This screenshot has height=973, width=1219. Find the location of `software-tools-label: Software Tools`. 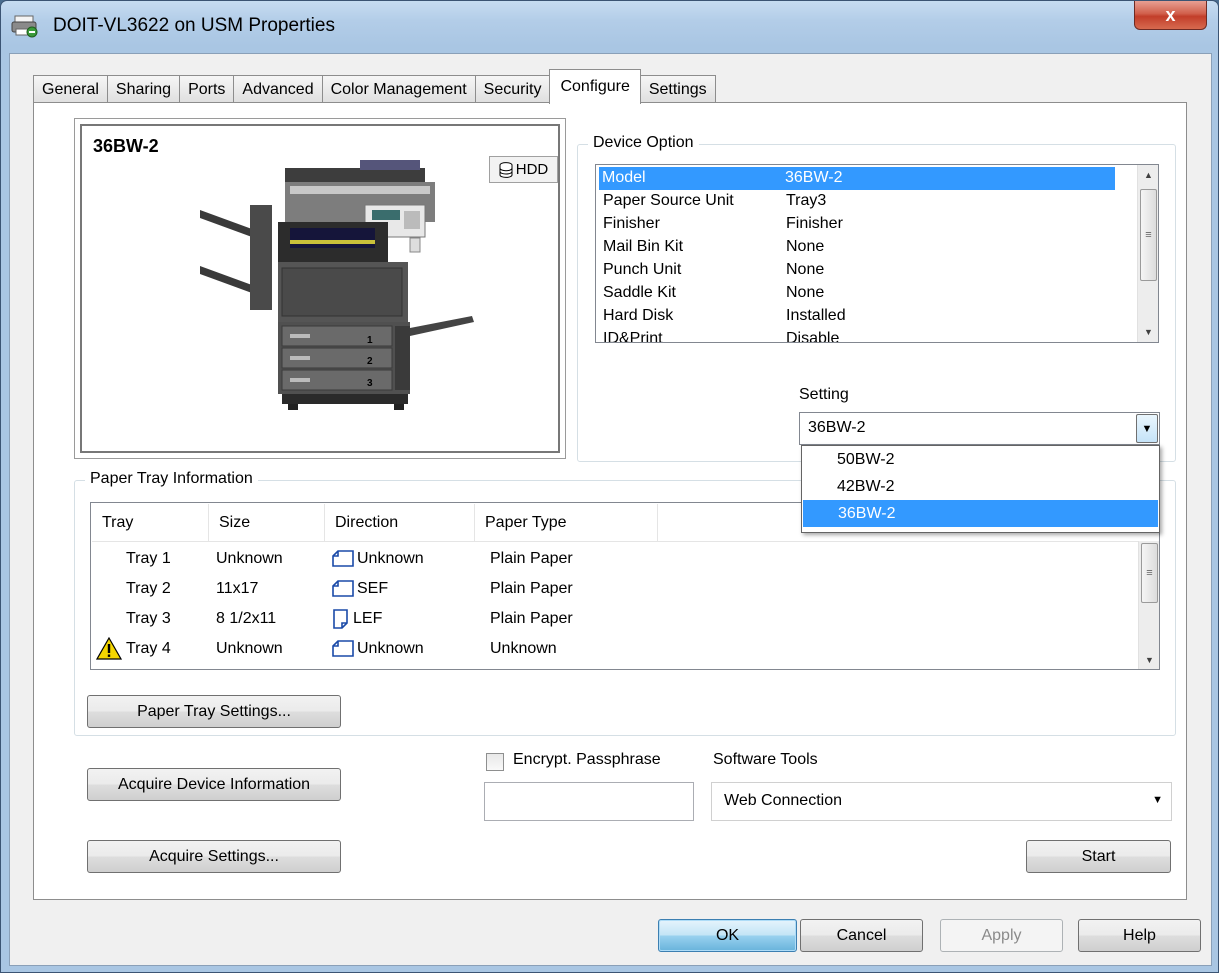

software-tools-label: Software Tools is located at coordinates (765, 759).